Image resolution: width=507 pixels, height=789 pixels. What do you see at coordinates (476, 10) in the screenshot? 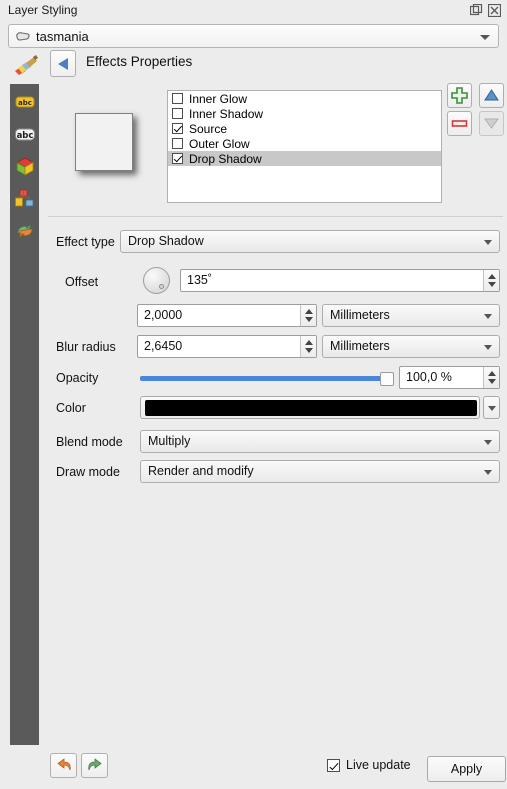
I see `float-window-icon` at bounding box center [476, 10].